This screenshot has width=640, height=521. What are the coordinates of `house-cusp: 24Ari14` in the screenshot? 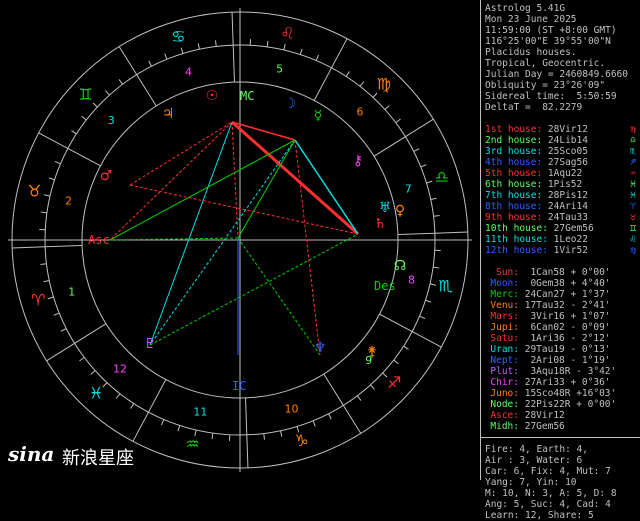 It's located at (565, 206).